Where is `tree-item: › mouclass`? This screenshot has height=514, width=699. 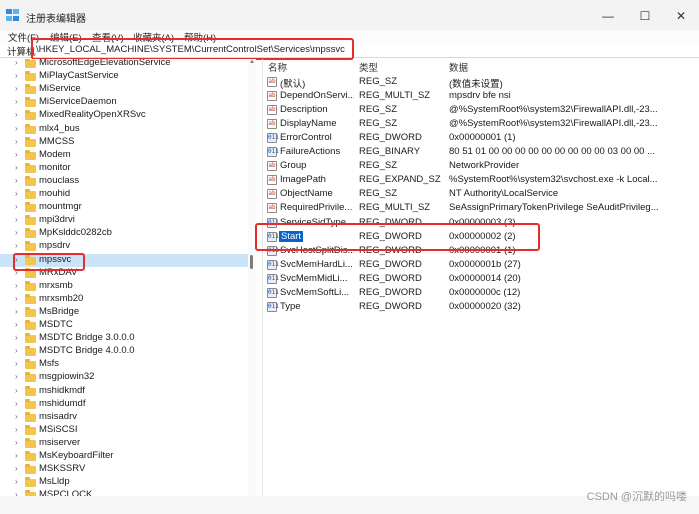 tree-item: › mouclass is located at coordinates (124, 181).